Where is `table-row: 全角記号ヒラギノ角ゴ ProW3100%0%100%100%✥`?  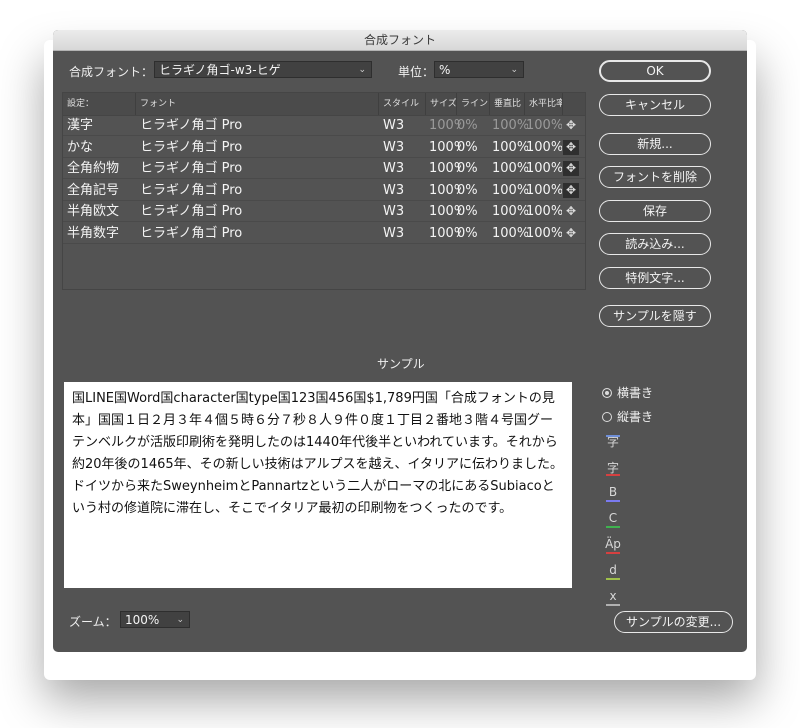 table-row: 全角記号ヒラギノ角ゴ ProW3100%0%100%100%✥ is located at coordinates (324, 190).